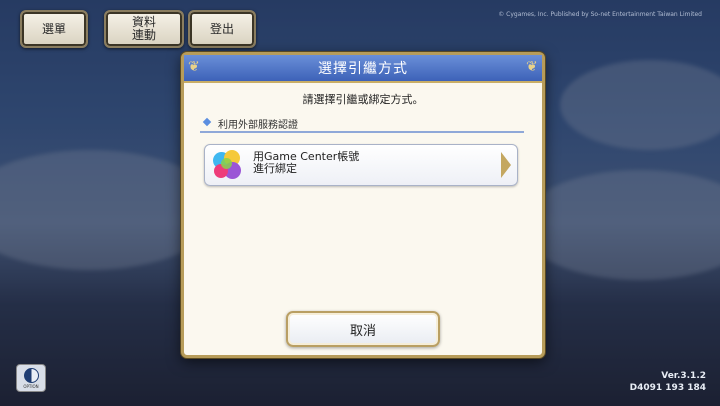 The height and width of the screenshot is (406, 720). I want to click on game-center-bind-button: 用Game Center帳號 進行綁定, so click(361, 165).